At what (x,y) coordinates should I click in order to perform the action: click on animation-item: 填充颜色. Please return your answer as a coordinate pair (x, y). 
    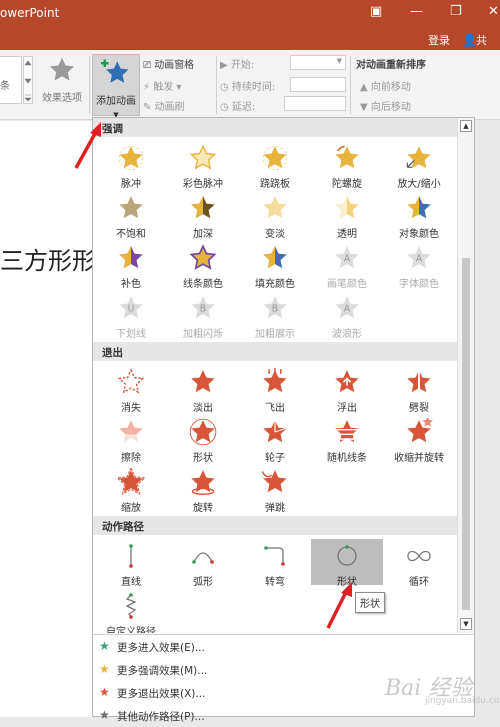
    Looking at the image, I should click on (275, 265).